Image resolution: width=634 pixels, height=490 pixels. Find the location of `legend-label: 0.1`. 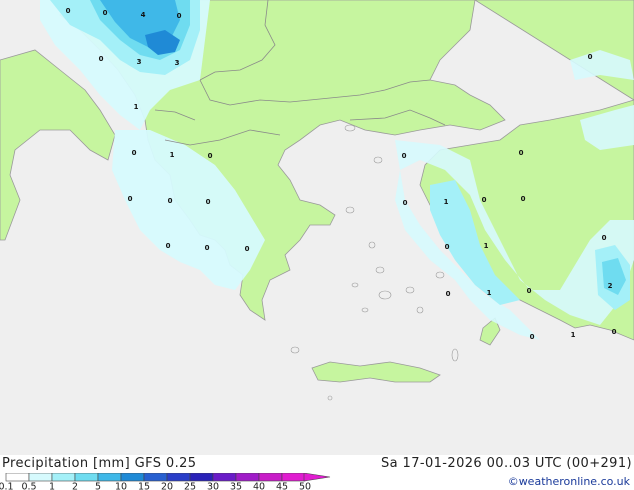

legend-label: 0.1 is located at coordinates (7, 486).